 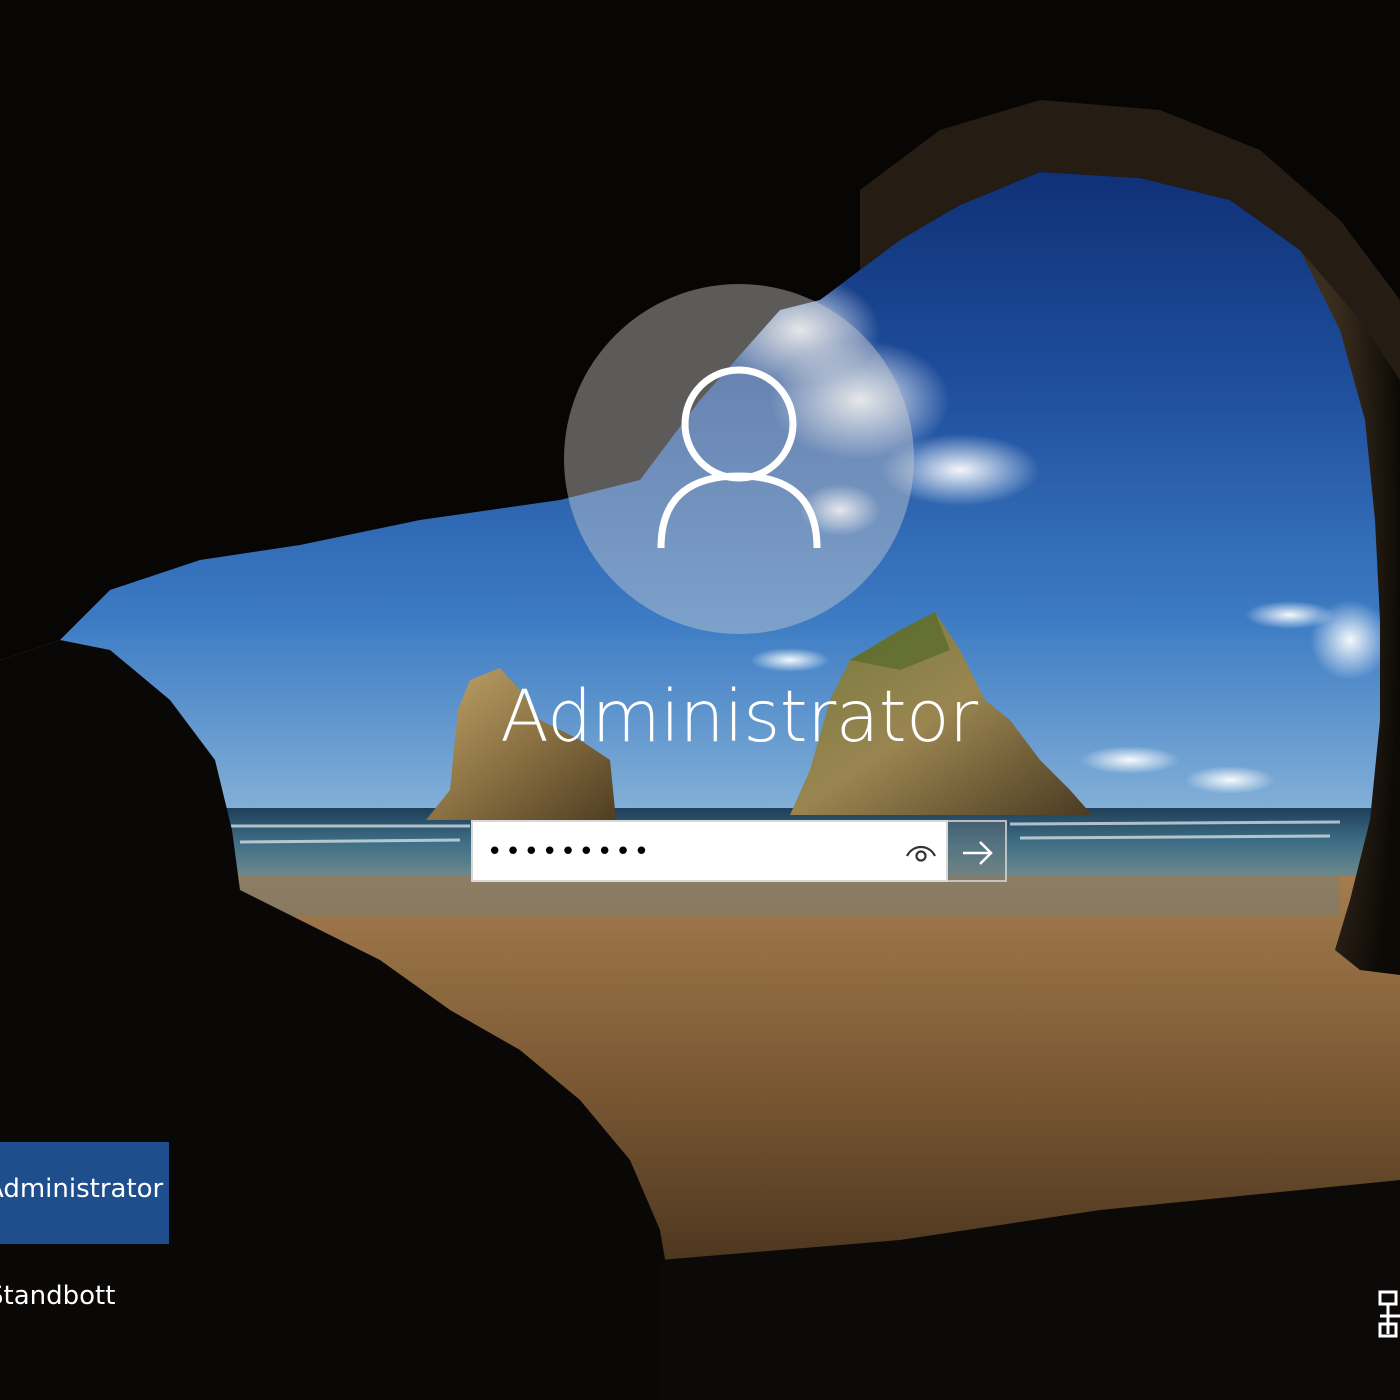 I want to click on user-tile-label: Standbott, so click(x=58, y=1296).